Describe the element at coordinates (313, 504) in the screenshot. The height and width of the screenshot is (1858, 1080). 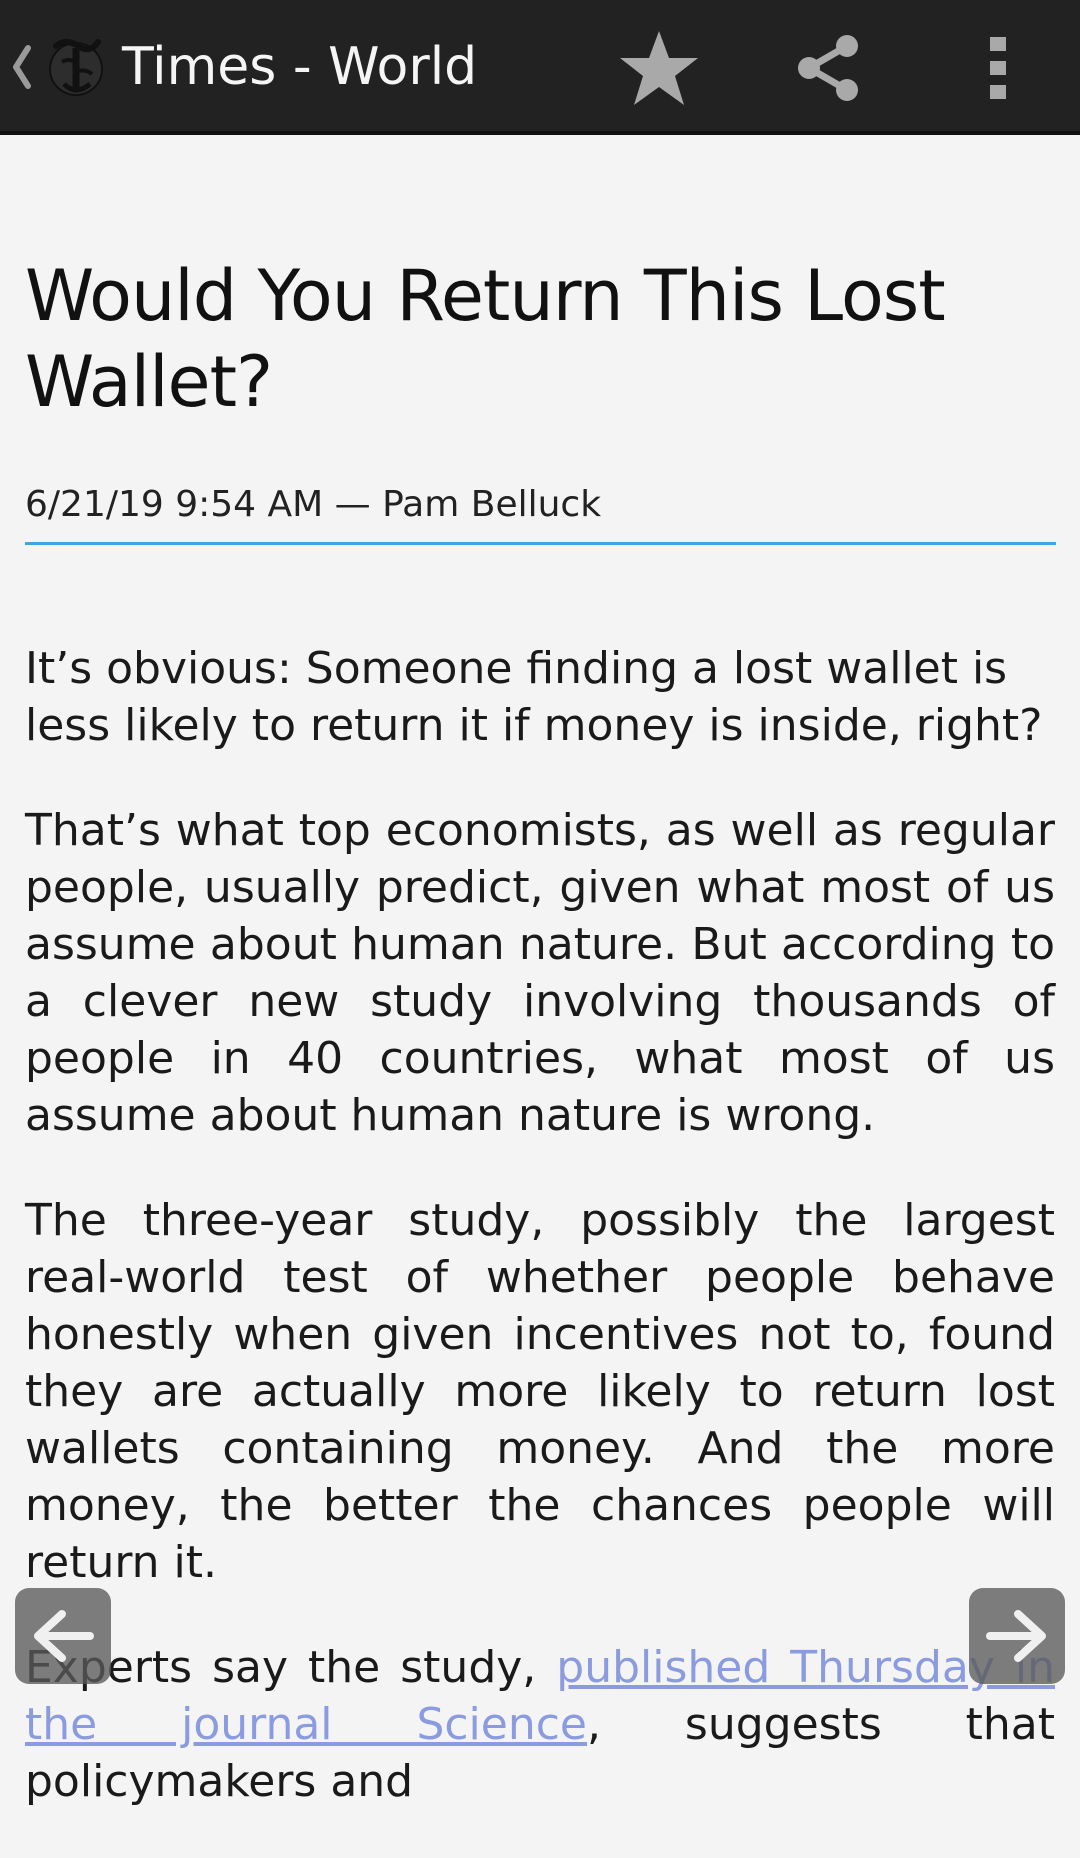
I see `article-meta: 6/21/19 9:54 AM — Pam Belluck` at that location.